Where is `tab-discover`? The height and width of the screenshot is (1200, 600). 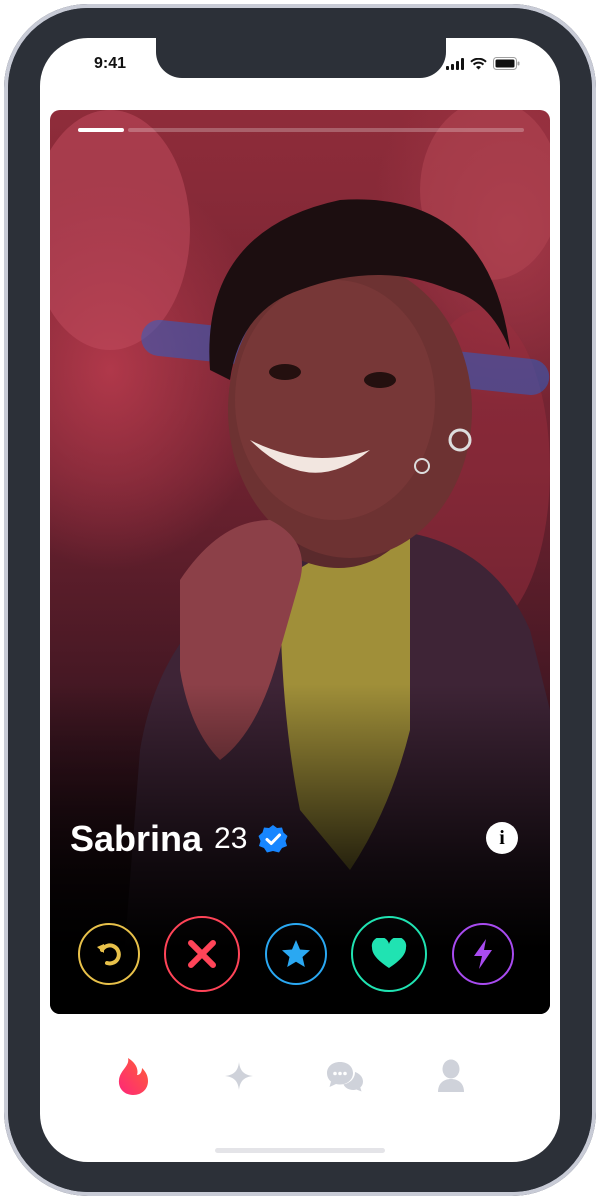 tab-discover is located at coordinates (133, 1076).